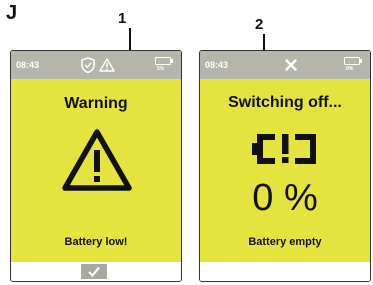 Image resolution: width=373 pixels, height=285 pixels. I want to click on warning-icon, so click(107, 65).